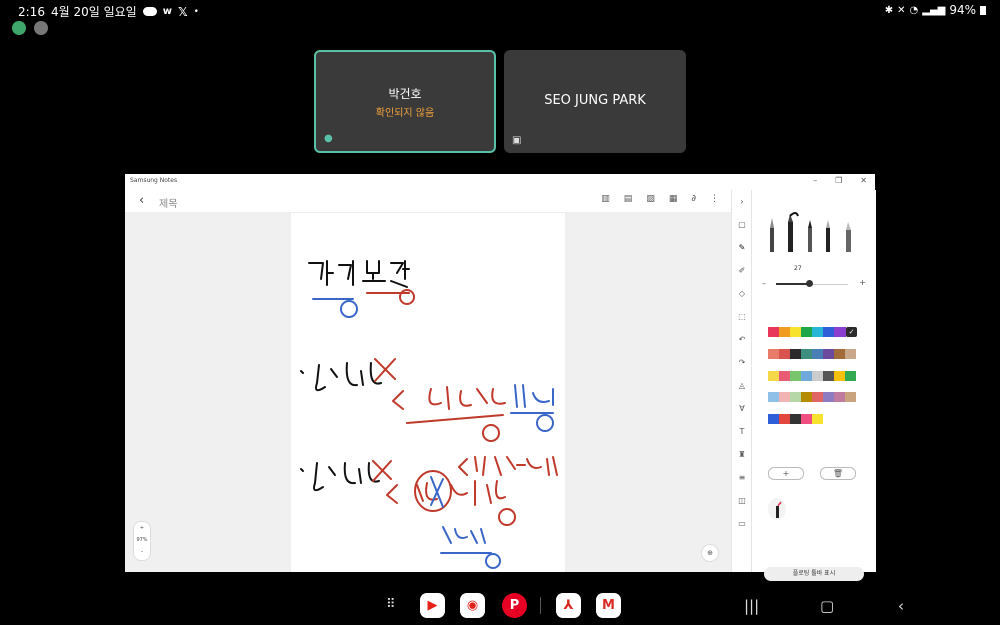 The height and width of the screenshot is (625, 1000). Describe the element at coordinates (472, 605) in the screenshot. I see `youtube-music-icon: ◉` at that location.